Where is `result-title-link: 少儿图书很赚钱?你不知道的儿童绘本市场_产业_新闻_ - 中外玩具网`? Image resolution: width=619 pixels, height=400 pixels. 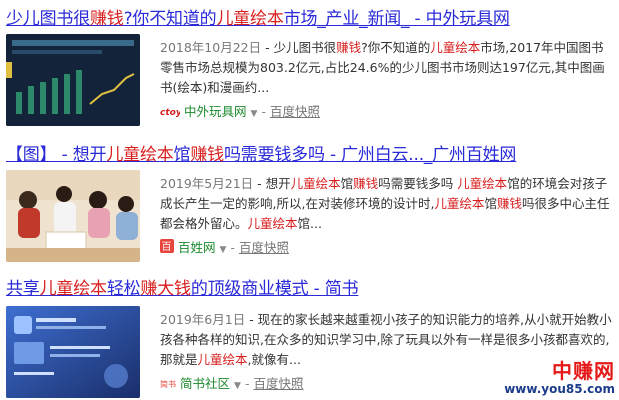 result-title-link: 少儿图书很赚钱?你不知道的儿童绘本市场_产业_新闻_ - 中外玩具网 is located at coordinates (258, 19).